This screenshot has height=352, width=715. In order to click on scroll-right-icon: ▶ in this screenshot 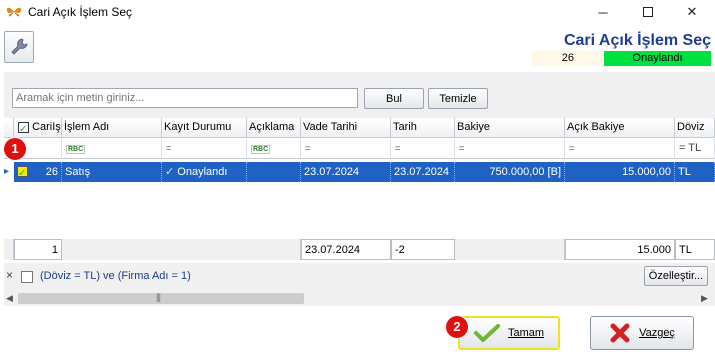, I will do `click(704, 298)`.